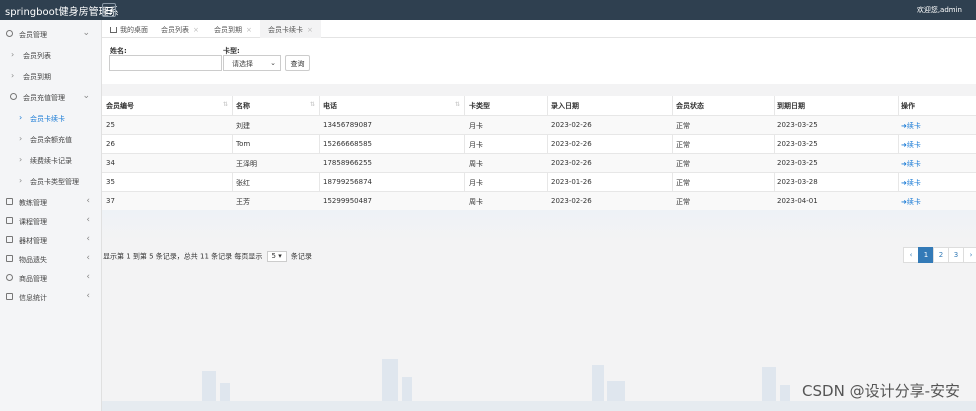 This screenshot has width=976, height=411. Describe the element at coordinates (169, 105) in the screenshot. I see `column-header: 会员编号 ⇅` at that location.